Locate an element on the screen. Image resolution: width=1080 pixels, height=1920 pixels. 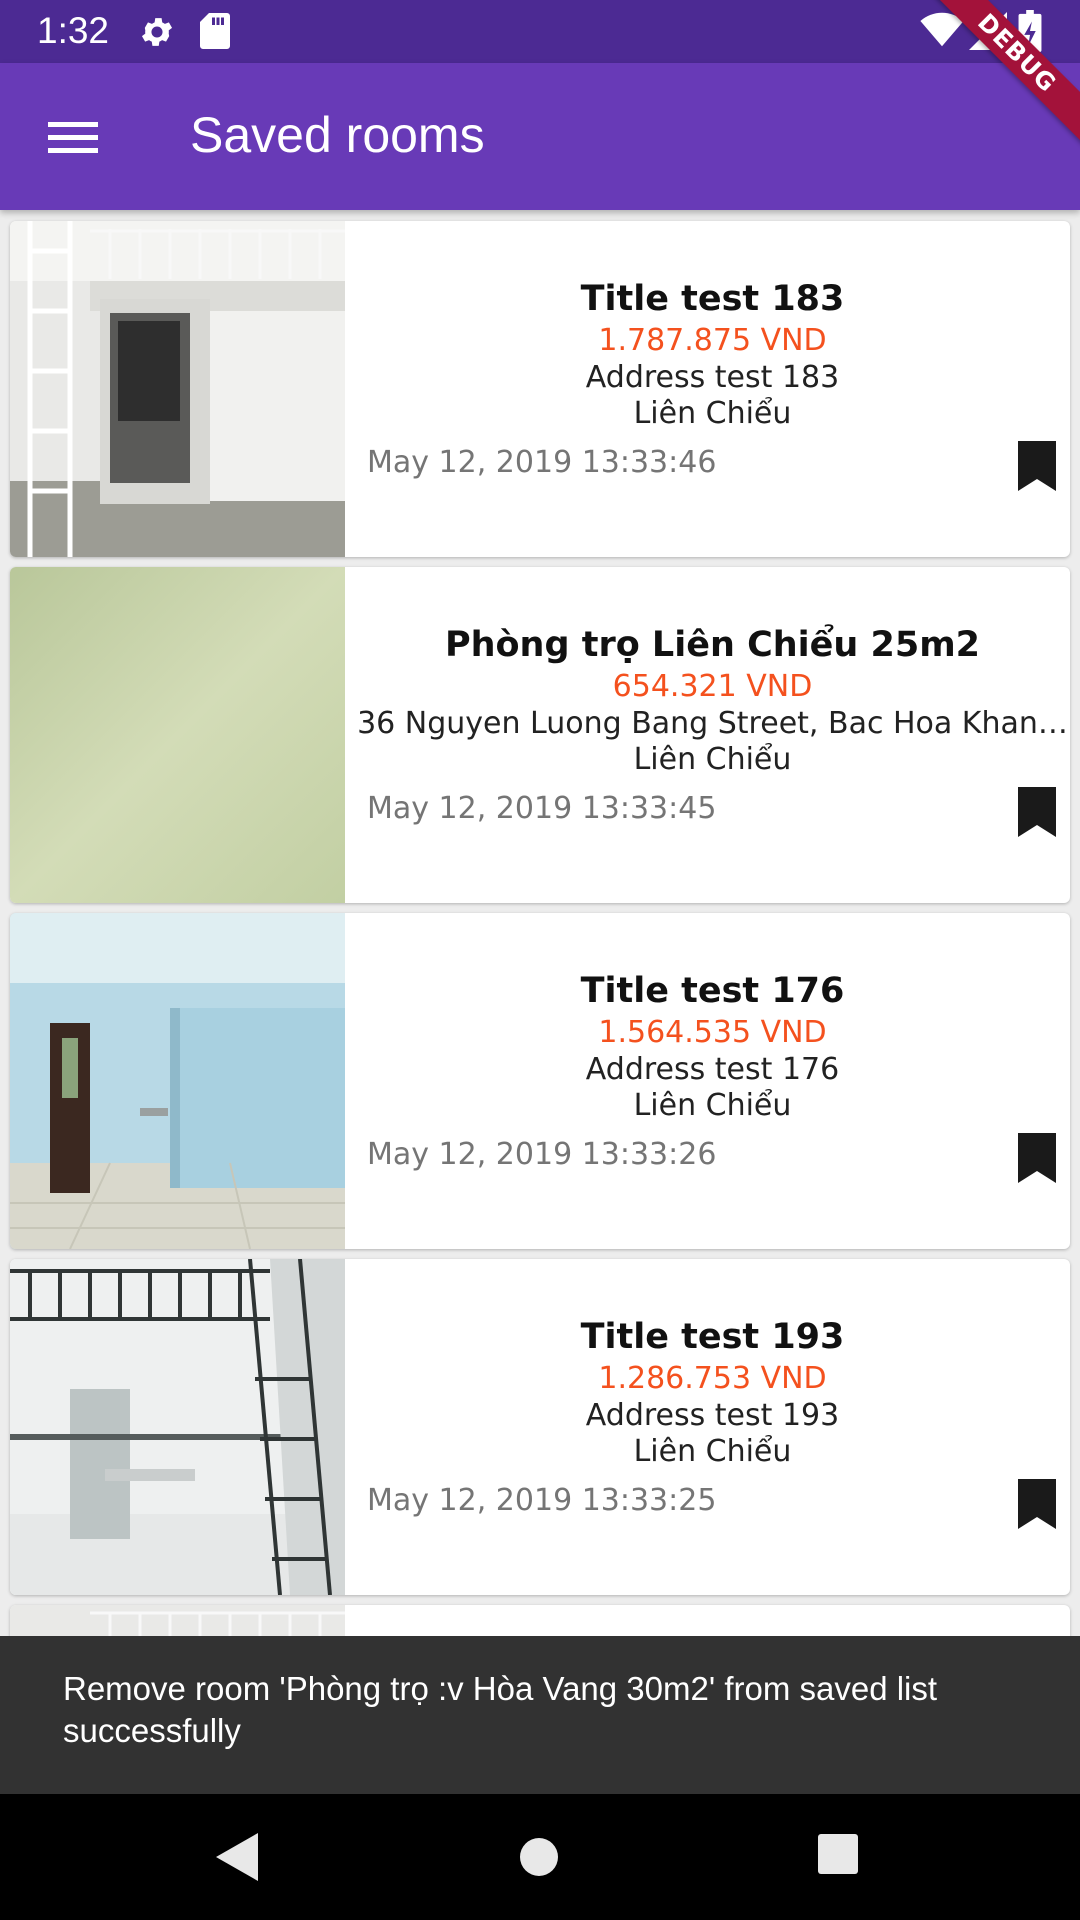
sd-card-icon is located at coordinates (215, 31).